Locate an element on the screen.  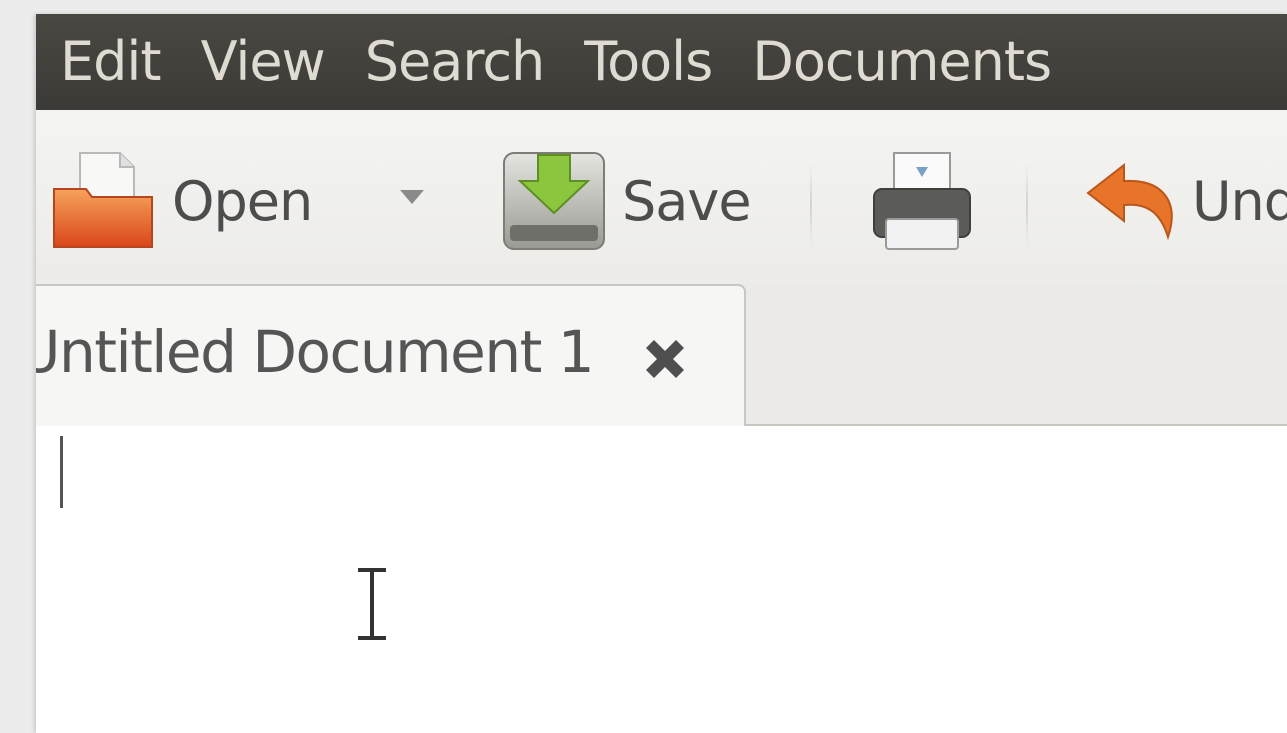
text-caret is located at coordinates (61, 472).